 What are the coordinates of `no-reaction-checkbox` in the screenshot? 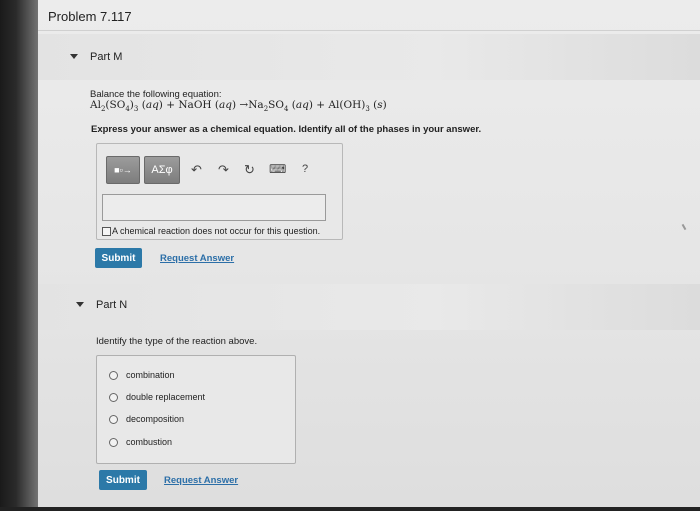 It's located at (106, 231).